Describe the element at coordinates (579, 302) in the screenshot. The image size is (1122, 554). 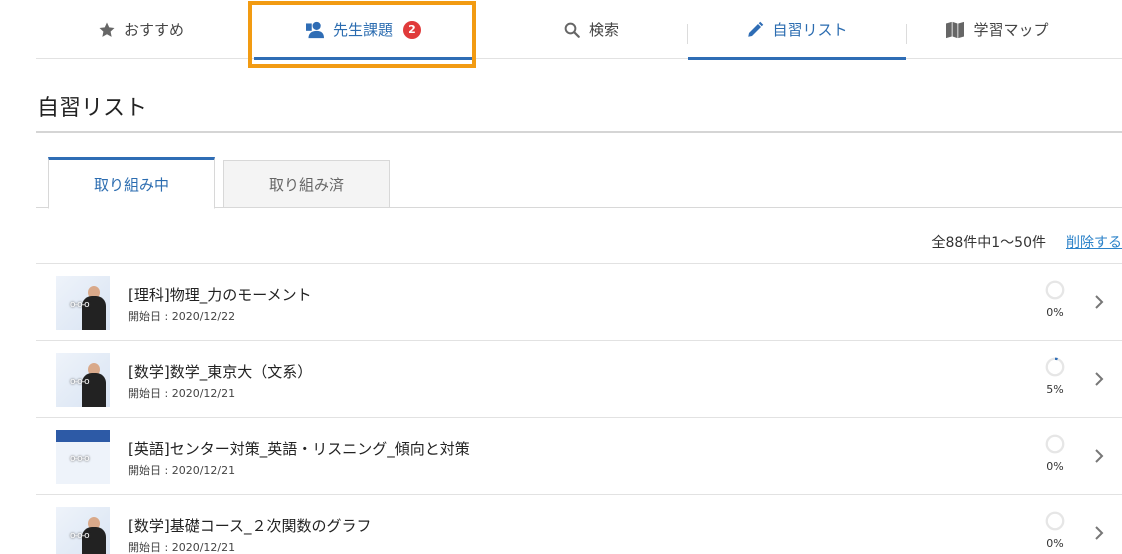
I see `list-item: o-o-o [理科]物理_力のモーメント 開始日 : 2020/12/22 0%` at that location.